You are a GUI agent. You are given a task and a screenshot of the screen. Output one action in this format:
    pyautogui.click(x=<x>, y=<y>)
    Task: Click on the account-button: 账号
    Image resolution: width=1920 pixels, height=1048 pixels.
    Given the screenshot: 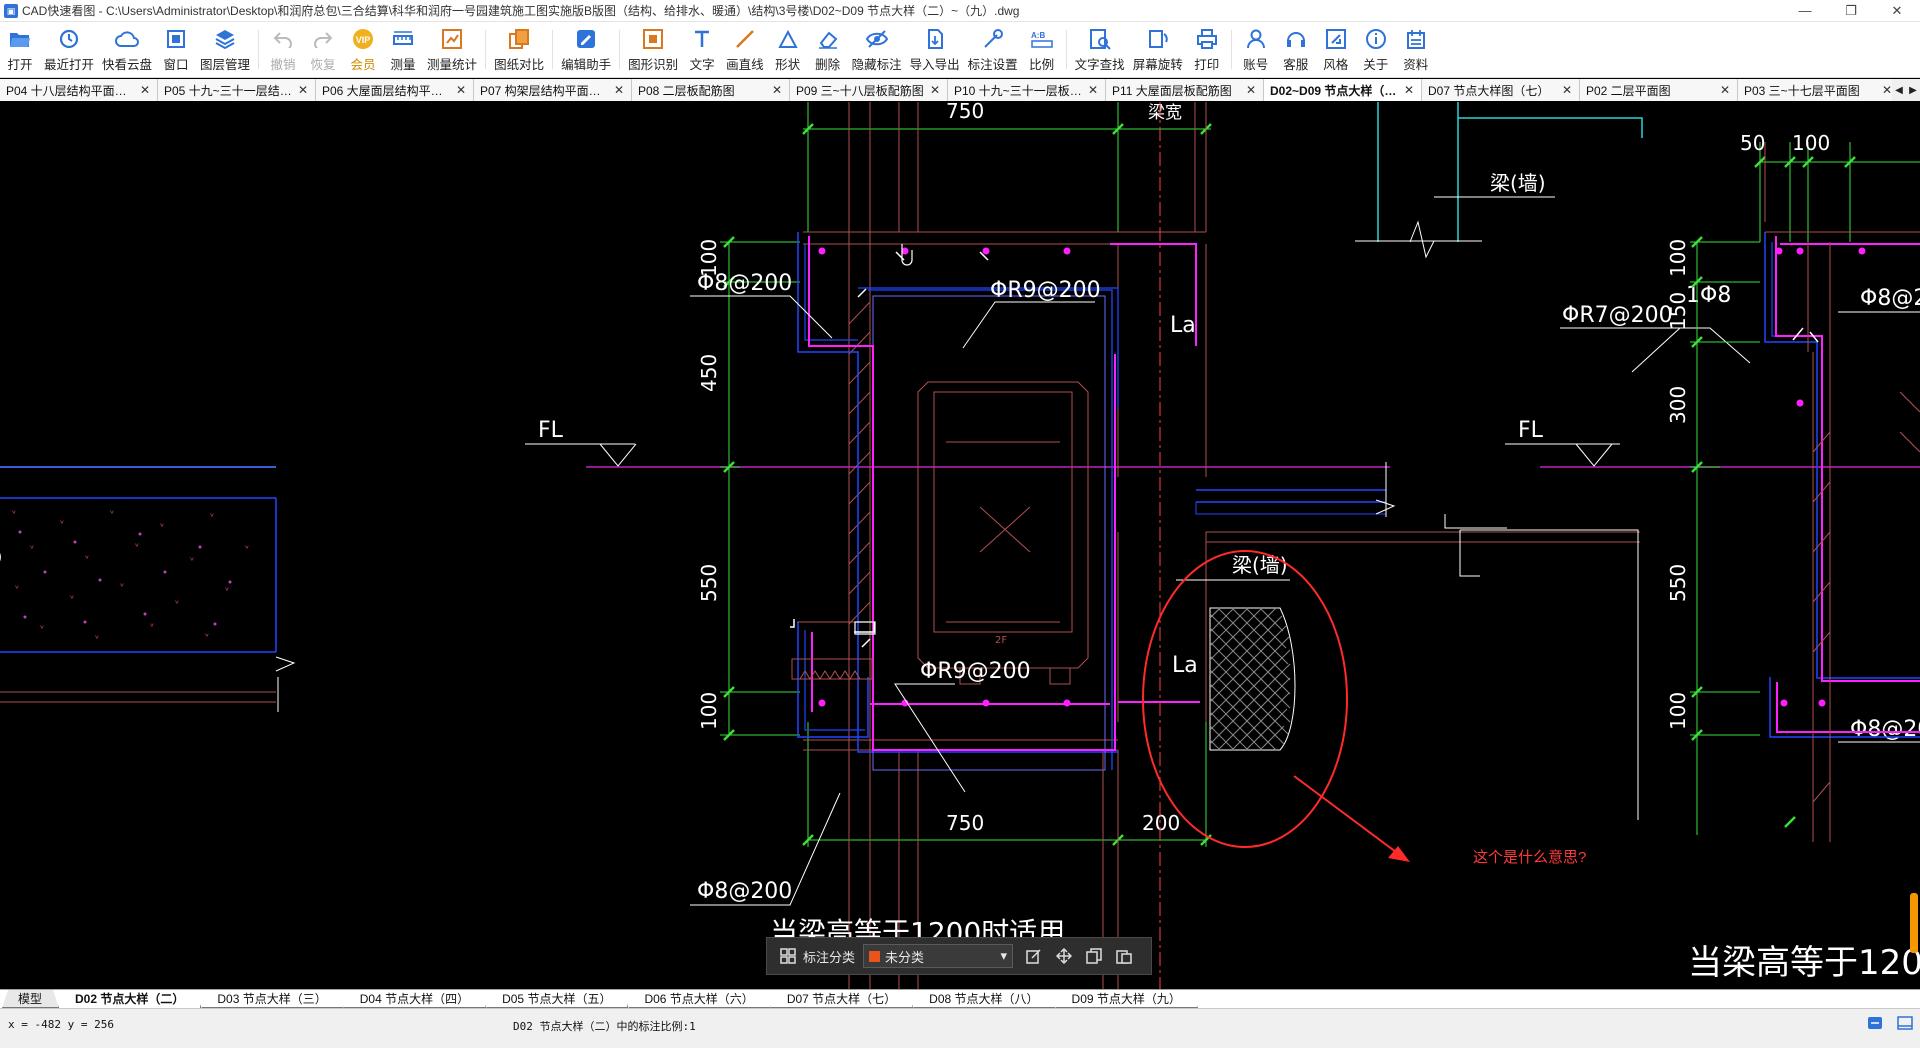 What is the action you would take?
    pyautogui.click(x=1256, y=49)
    